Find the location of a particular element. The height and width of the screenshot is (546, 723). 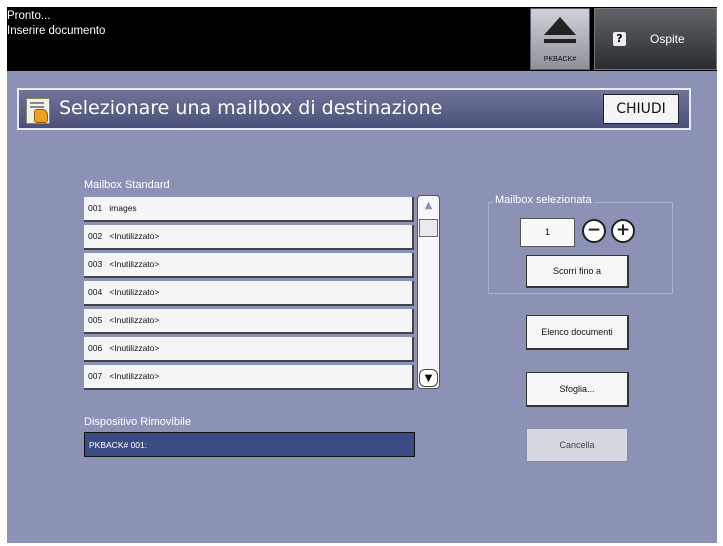

removable-device-label: Dispositivo Rimovibile is located at coordinates (137, 422).